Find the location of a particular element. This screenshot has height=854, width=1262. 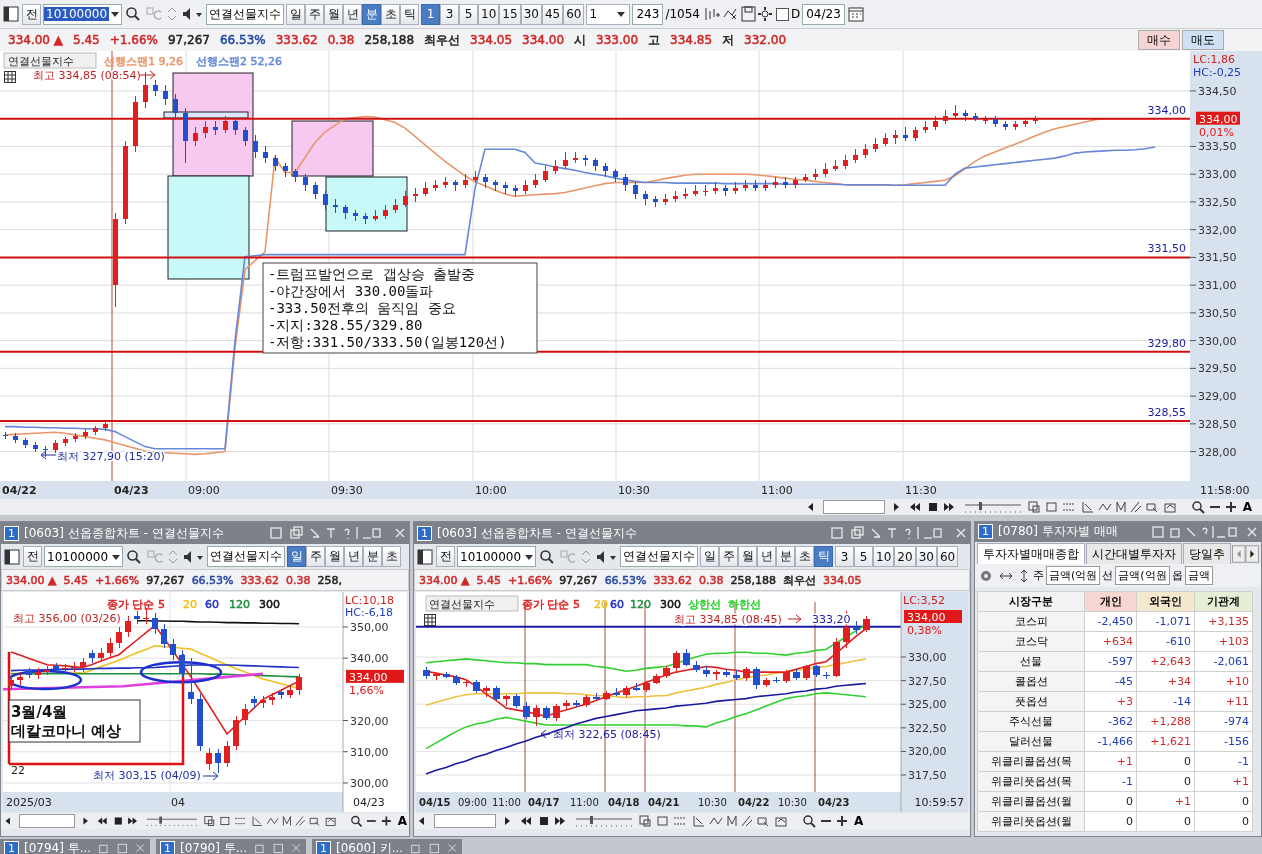

lc-label: LC:1,86 is located at coordinates (1214, 59).